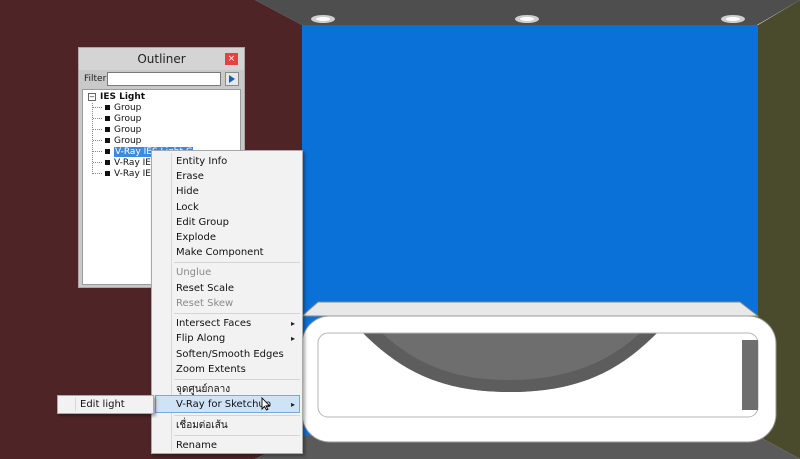 The height and width of the screenshot is (459, 800). What do you see at coordinates (231, 59) in the screenshot?
I see `close-icon: ×` at bounding box center [231, 59].